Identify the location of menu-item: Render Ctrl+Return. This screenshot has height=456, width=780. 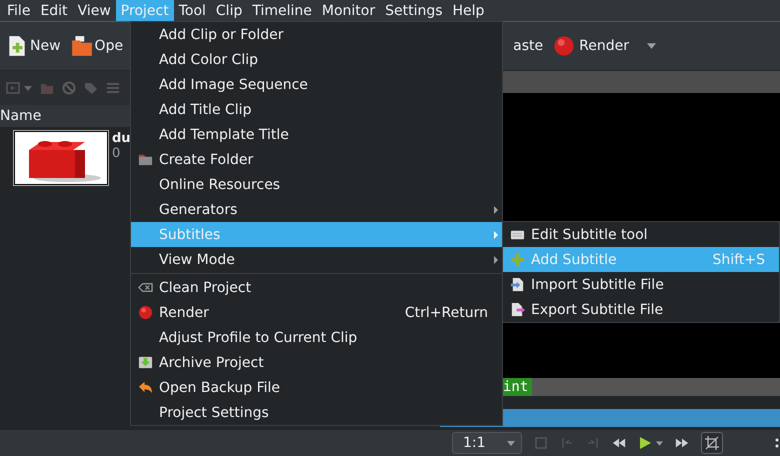
(316, 312).